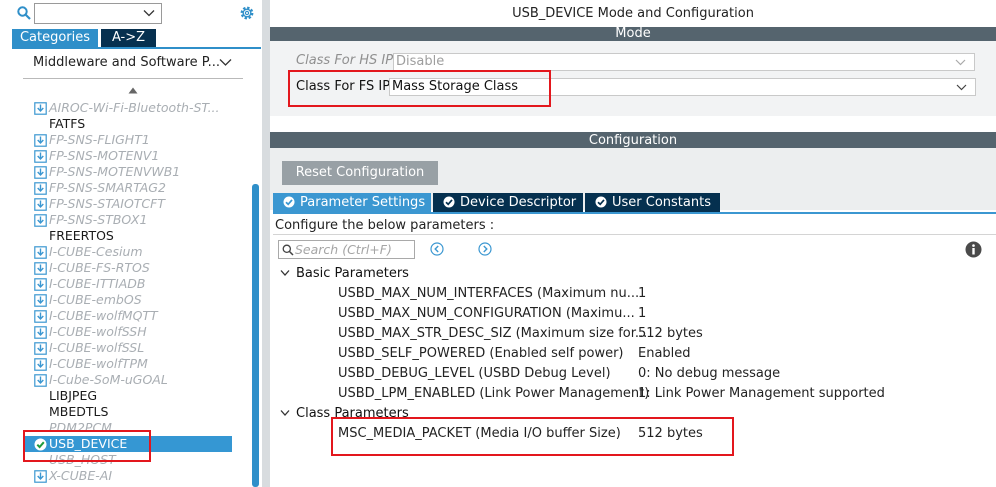 Image resolution: width=996 pixels, height=487 pixels. I want to click on group-basic-parameters: Basic Parameters, so click(344, 273).